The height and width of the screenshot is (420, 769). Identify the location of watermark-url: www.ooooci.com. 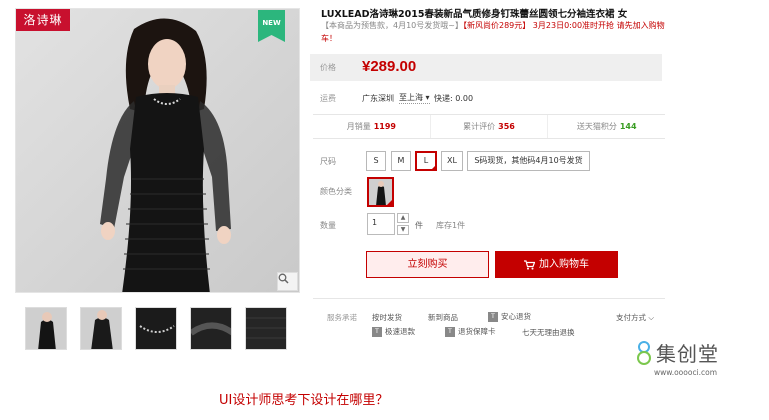
(686, 372).